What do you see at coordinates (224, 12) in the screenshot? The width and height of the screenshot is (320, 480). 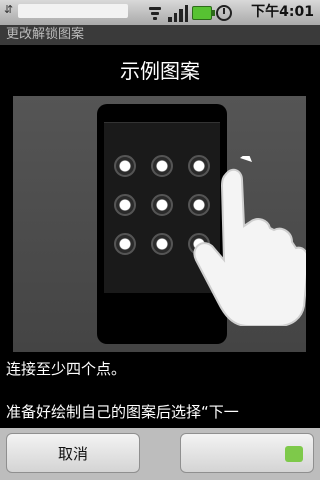 I see `alarm-icon` at bounding box center [224, 12].